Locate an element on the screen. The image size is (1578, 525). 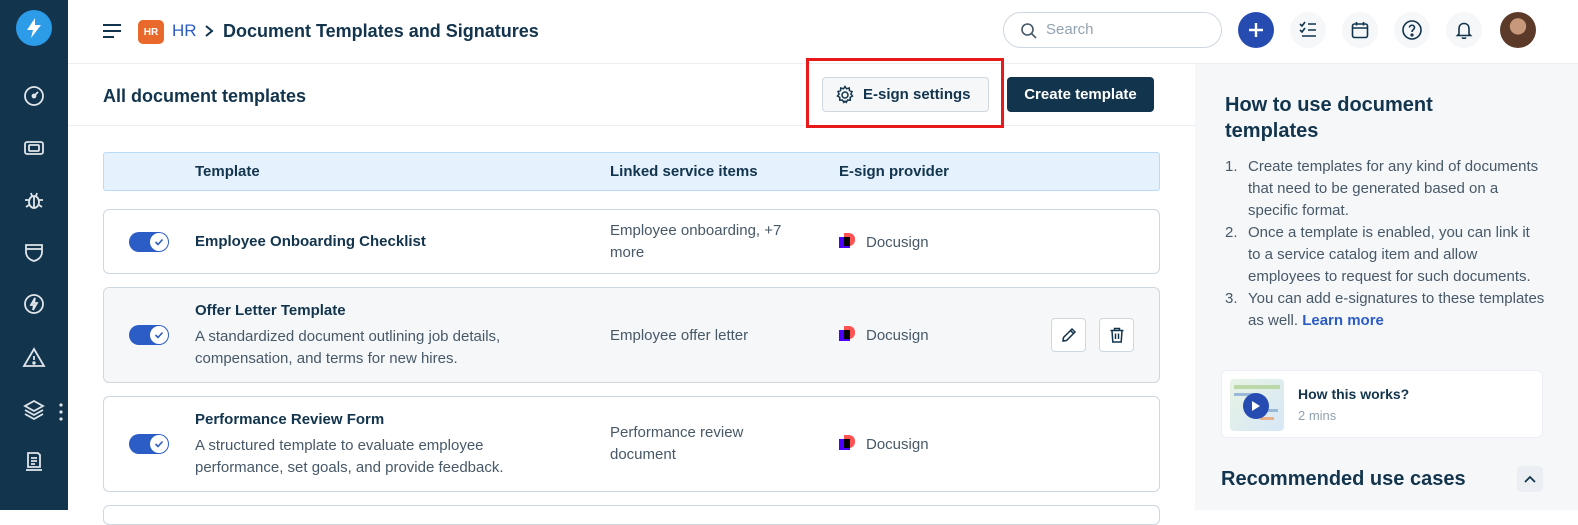
chevron-right-icon is located at coordinates (209, 31).